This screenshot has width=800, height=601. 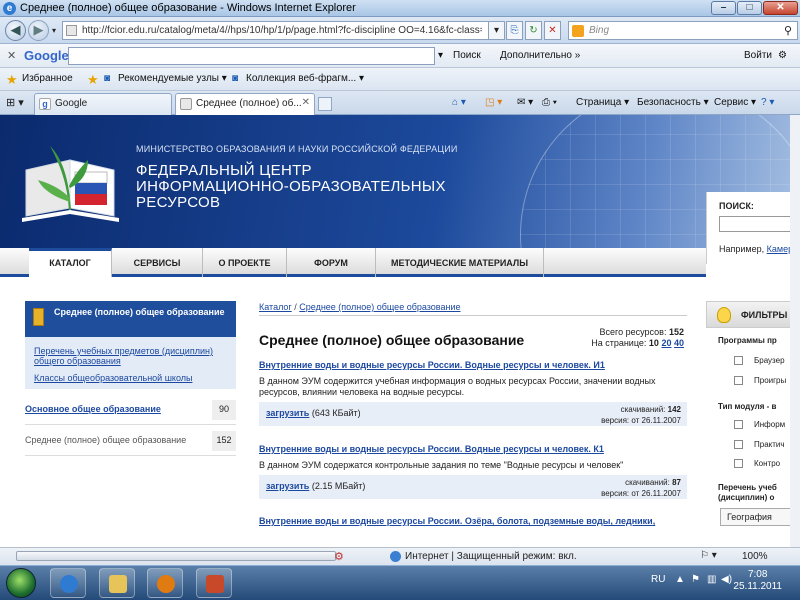 What do you see at coordinates (339, 556) in the screenshot?
I see `security-report-icon: ⚙` at bounding box center [339, 556].